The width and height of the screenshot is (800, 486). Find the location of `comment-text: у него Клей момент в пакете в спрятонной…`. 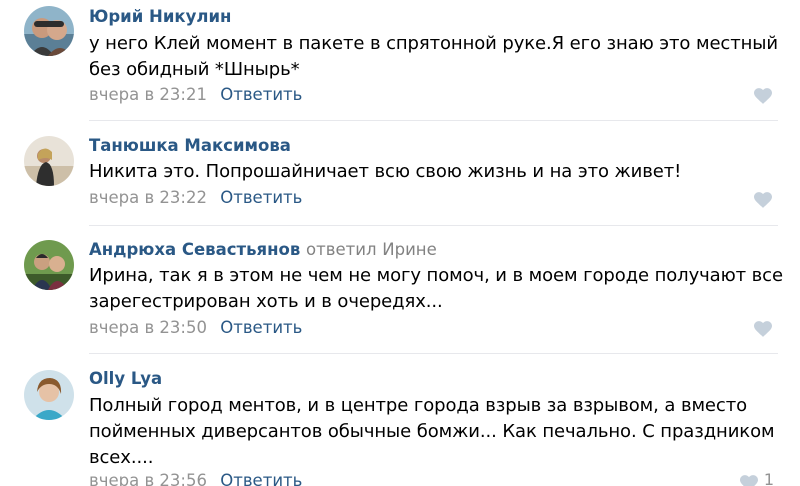

comment-text: у него Клей момент в пакете в спрятонной… is located at coordinates (434, 57).